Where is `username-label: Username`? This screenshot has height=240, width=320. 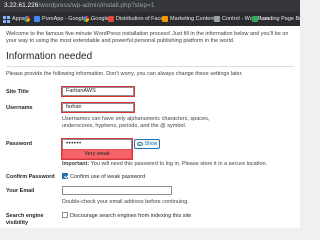
username-label: Username is located at coordinates (19, 108).